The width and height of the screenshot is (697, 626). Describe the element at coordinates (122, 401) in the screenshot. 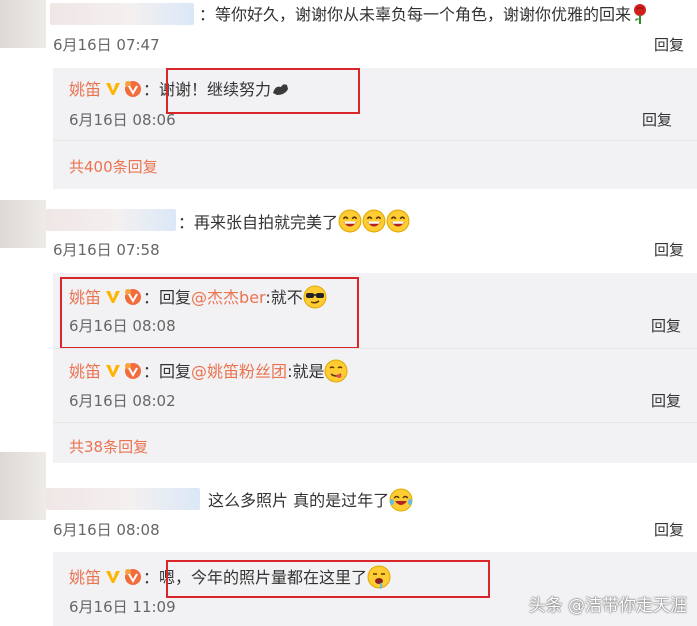

I see `reply-time: 6月16日 08:02` at that location.